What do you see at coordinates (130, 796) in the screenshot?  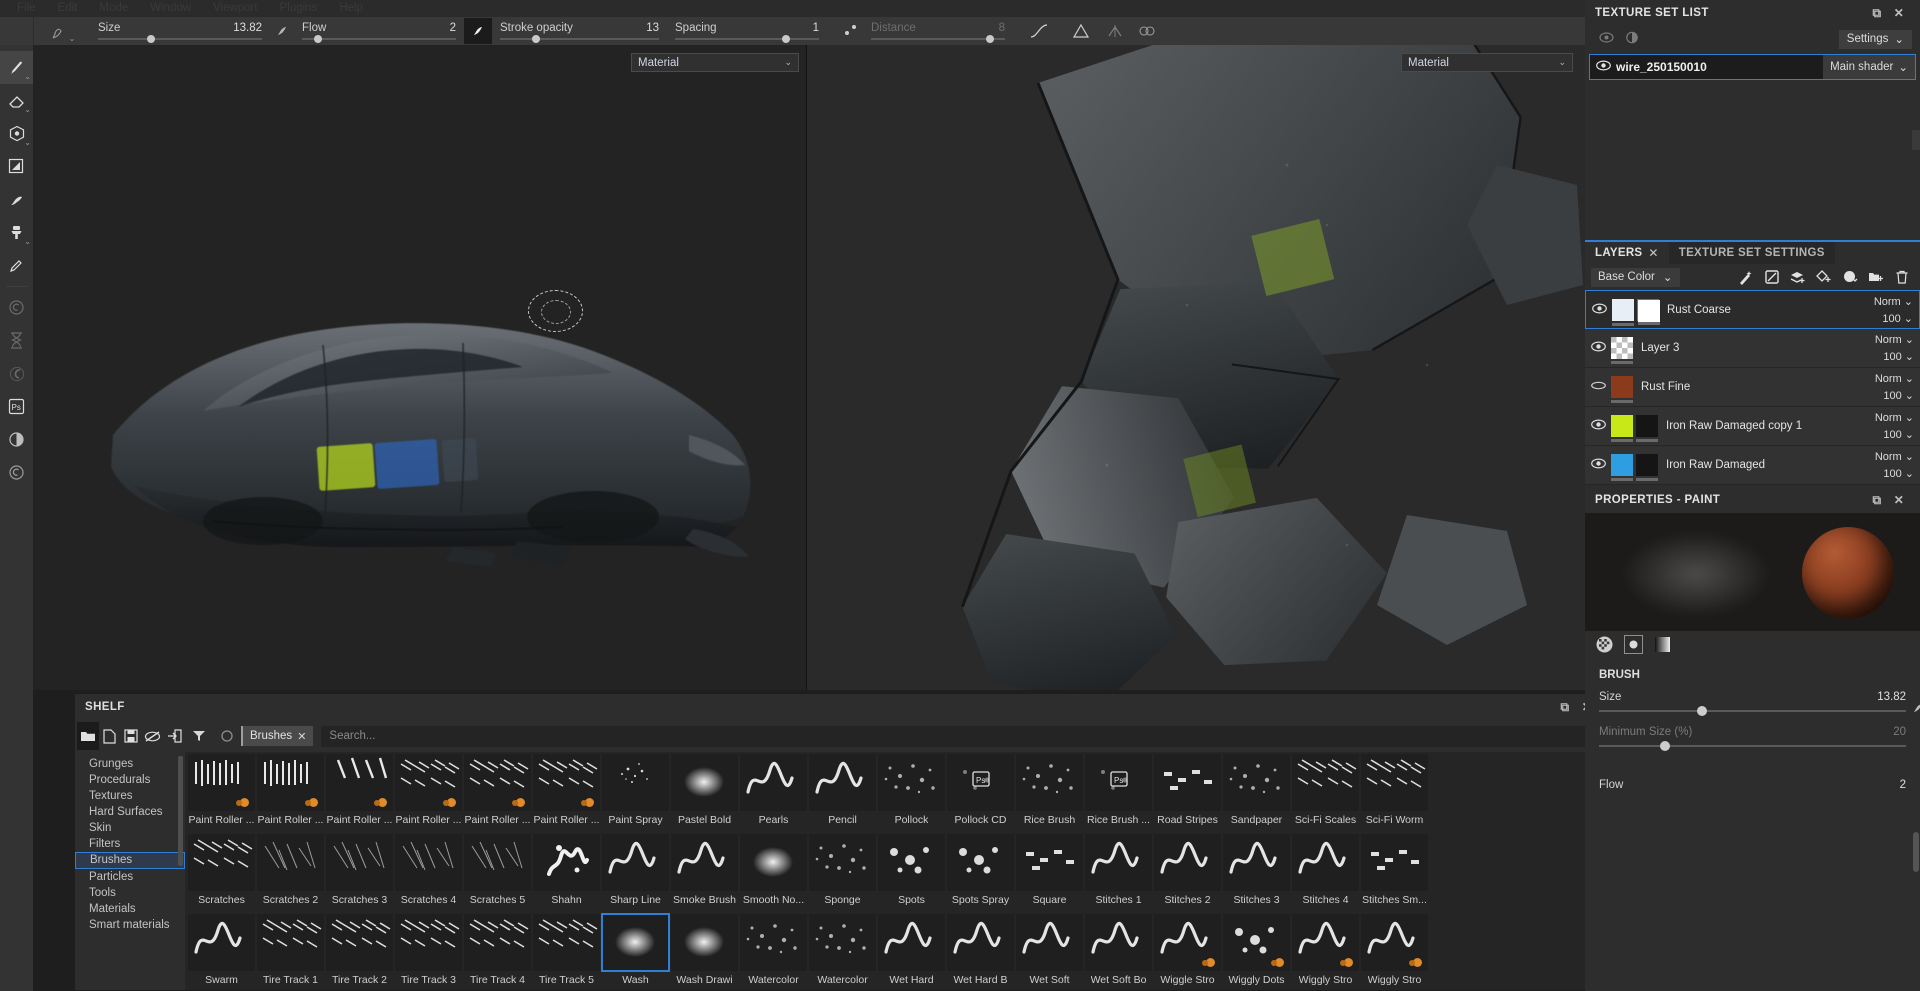 I see `shelf-category-textures: Textures` at bounding box center [130, 796].